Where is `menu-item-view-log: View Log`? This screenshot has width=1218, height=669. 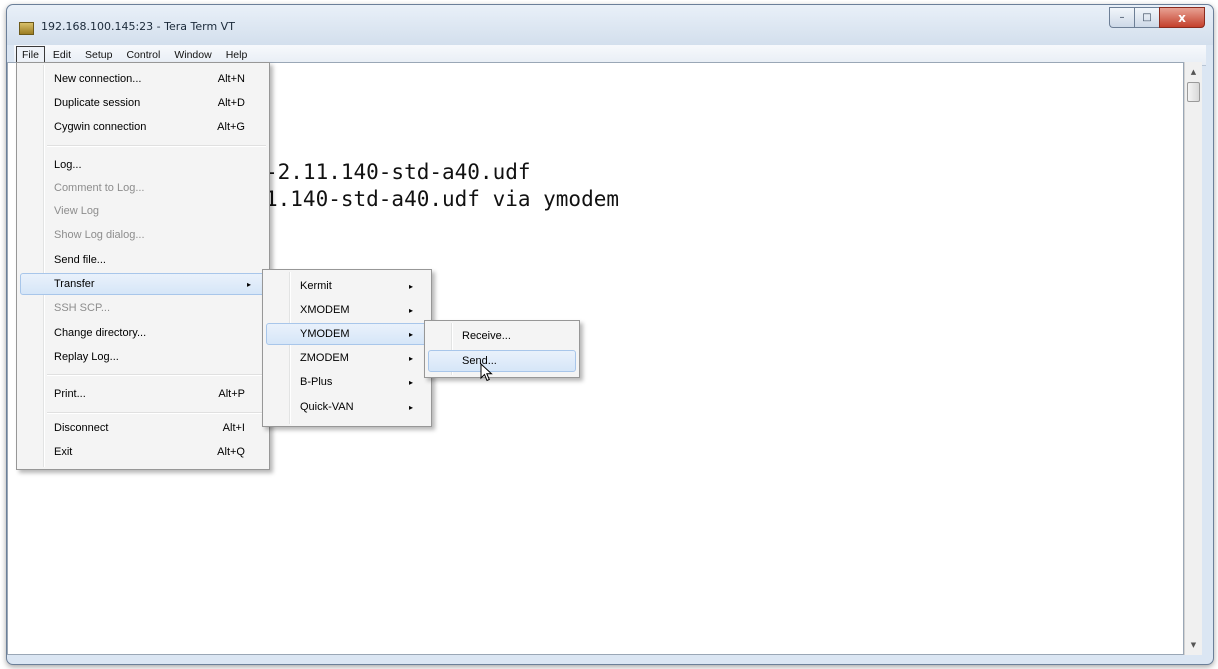 menu-item-view-log: View Log is located at coordinates (143, 211).